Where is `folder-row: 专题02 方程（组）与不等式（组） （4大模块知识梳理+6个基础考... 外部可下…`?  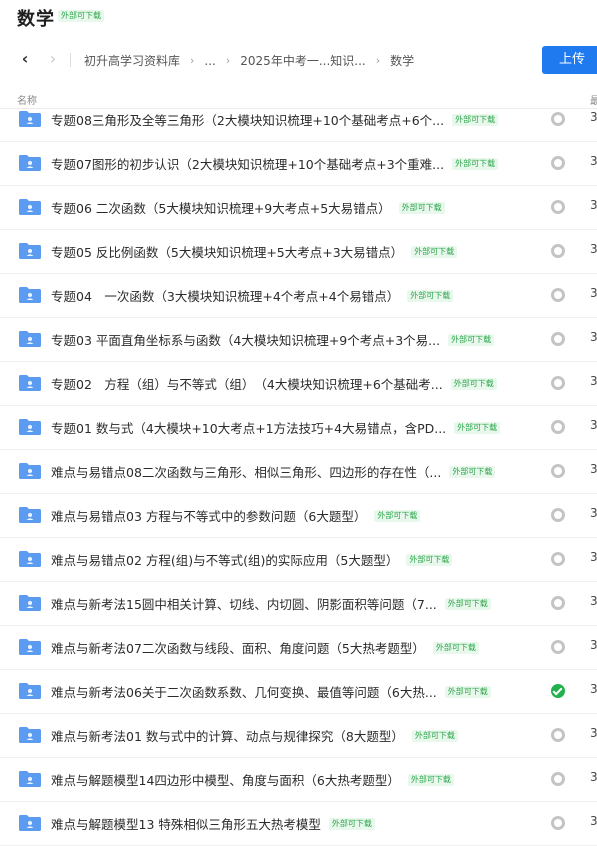
folder-row: 专题02 方程（组）与不等式（组） （4大模块知识梳理+6个基础考... 外部可下… is located at coordinates (298, 383).